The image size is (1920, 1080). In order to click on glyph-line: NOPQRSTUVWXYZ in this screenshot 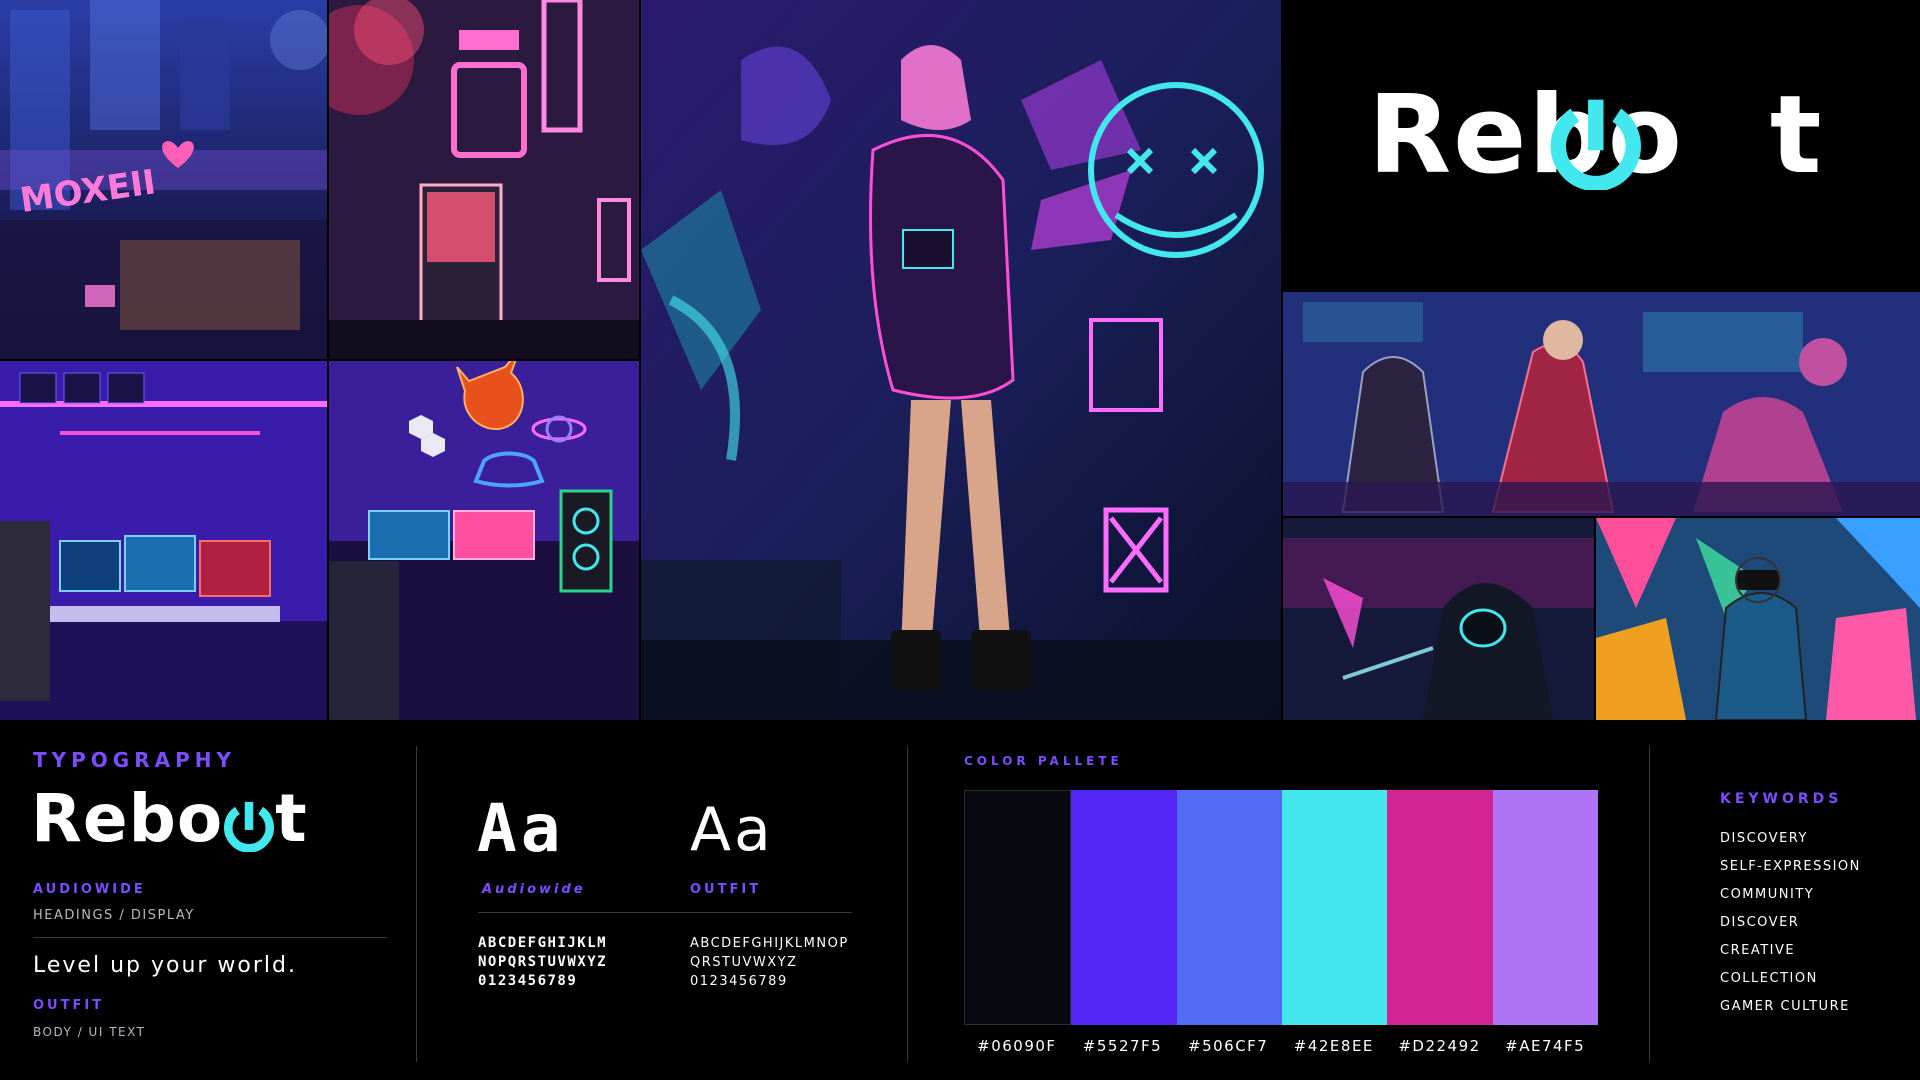, I will do `click(543, 962)`.